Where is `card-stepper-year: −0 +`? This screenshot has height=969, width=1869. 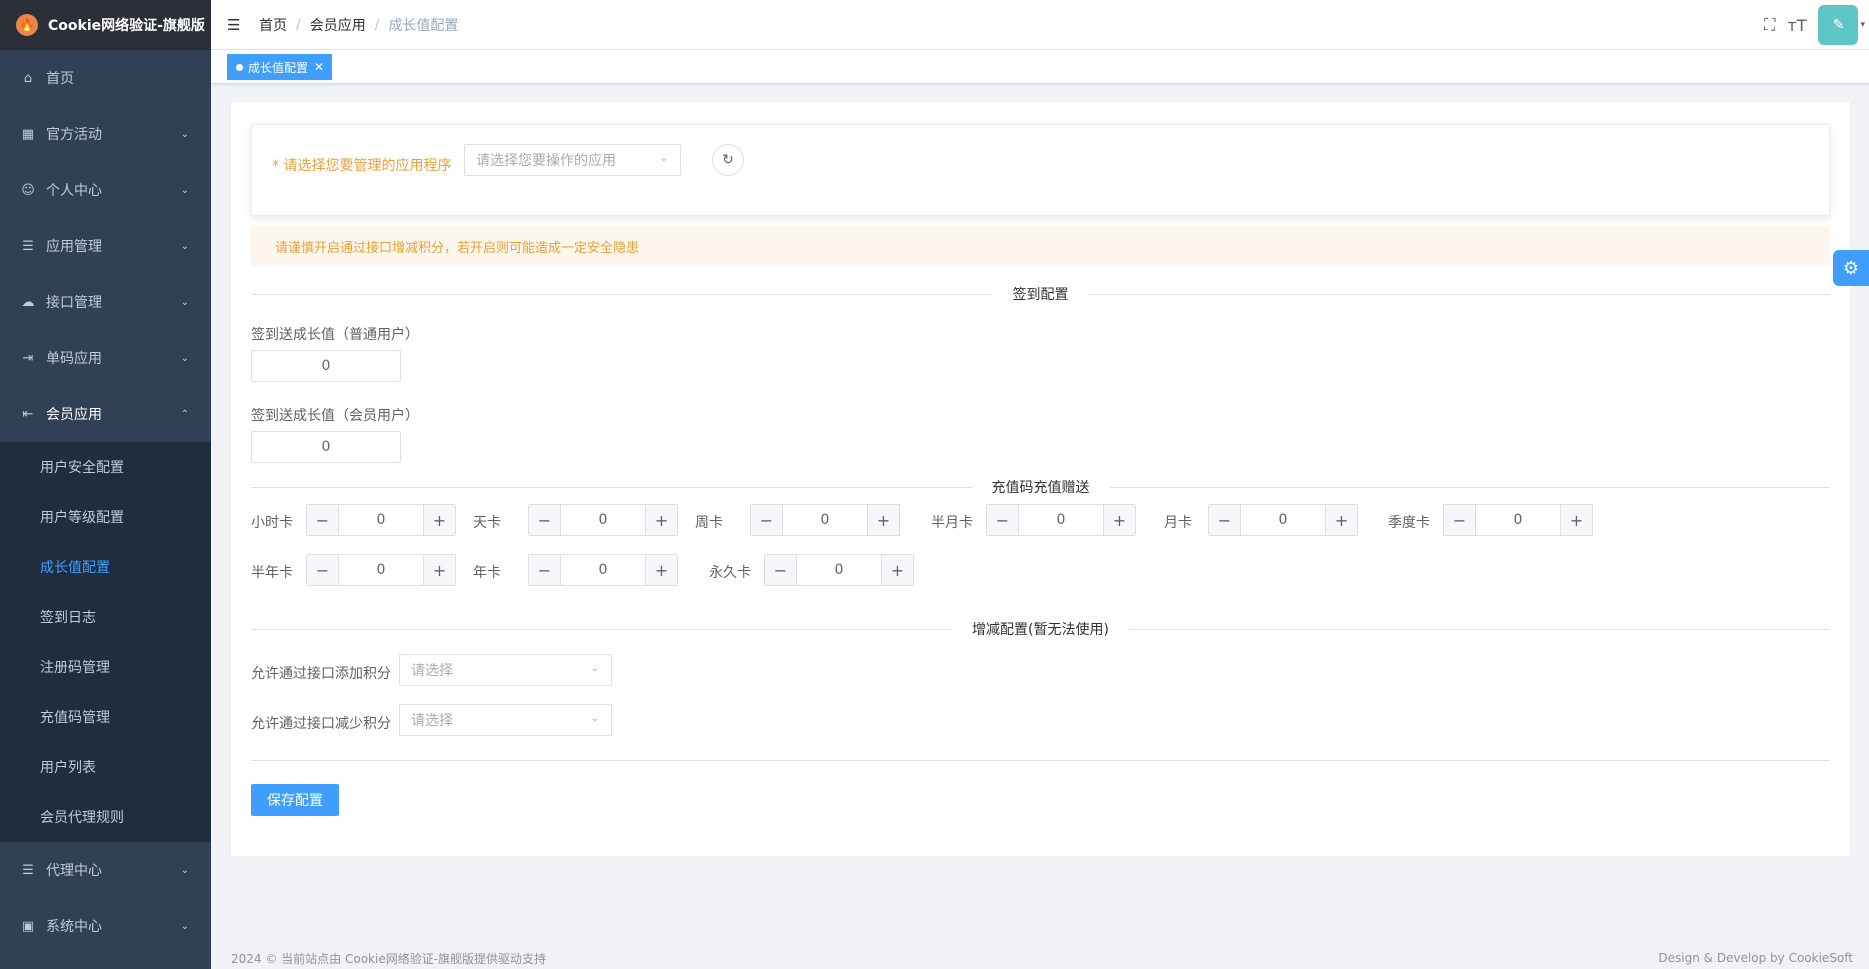 card-stepper-year: −0 + is located at coordinates (603, 570).